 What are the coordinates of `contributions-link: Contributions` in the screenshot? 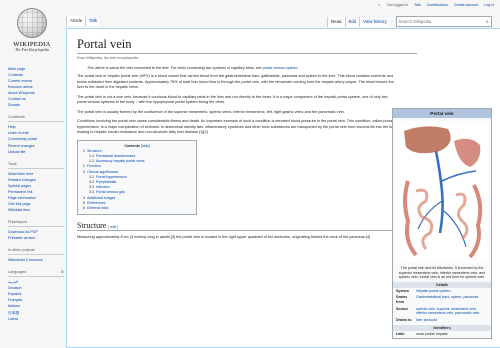 It's located at (437, 5).